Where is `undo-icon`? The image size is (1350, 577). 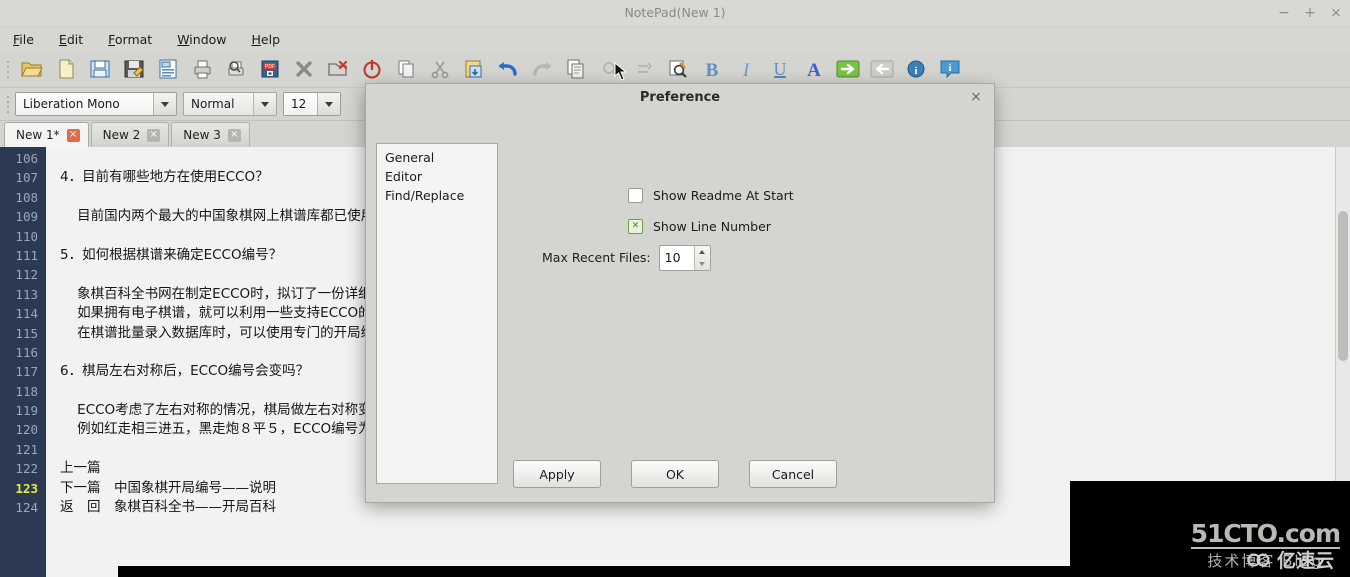
undo-icon is located at coordinates (508, 69).